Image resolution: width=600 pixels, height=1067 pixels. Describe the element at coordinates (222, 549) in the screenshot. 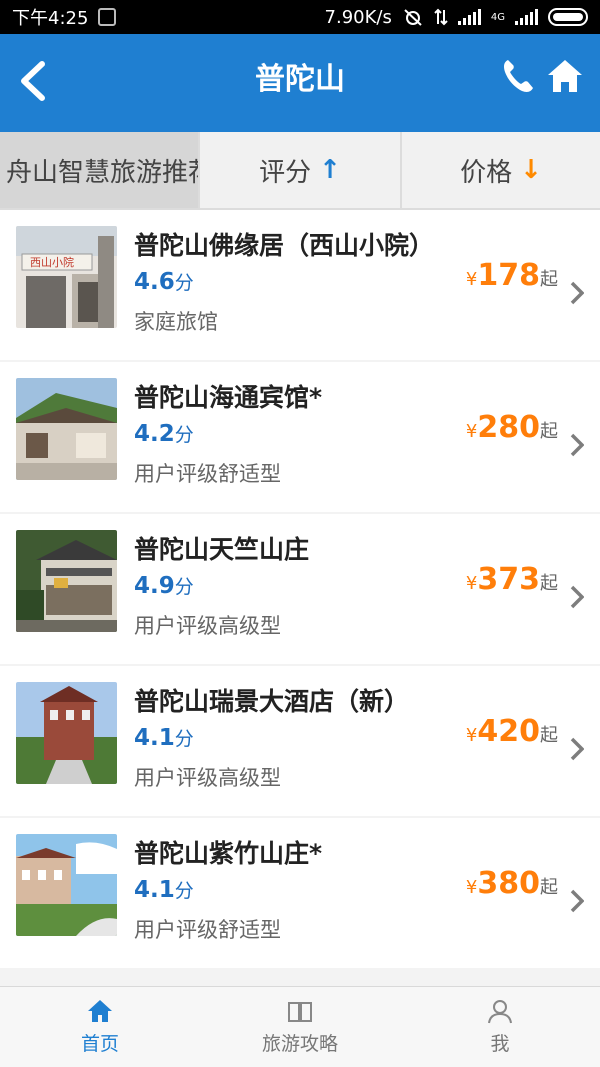

I see `hotel-name: 普陀山天竺山庄` at that location.